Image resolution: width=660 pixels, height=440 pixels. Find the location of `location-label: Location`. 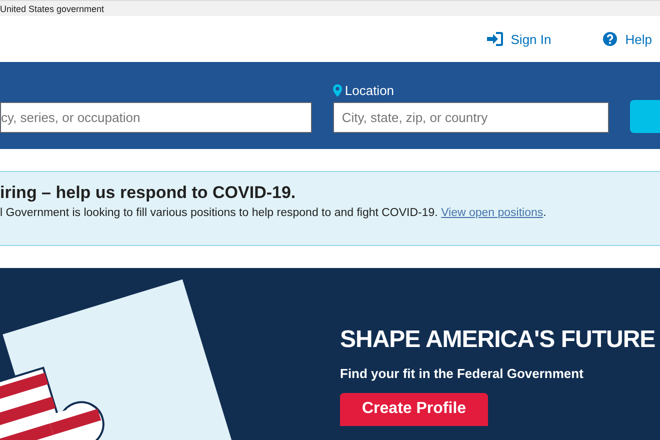

location-label: Location is located at coordinates (369, 90).